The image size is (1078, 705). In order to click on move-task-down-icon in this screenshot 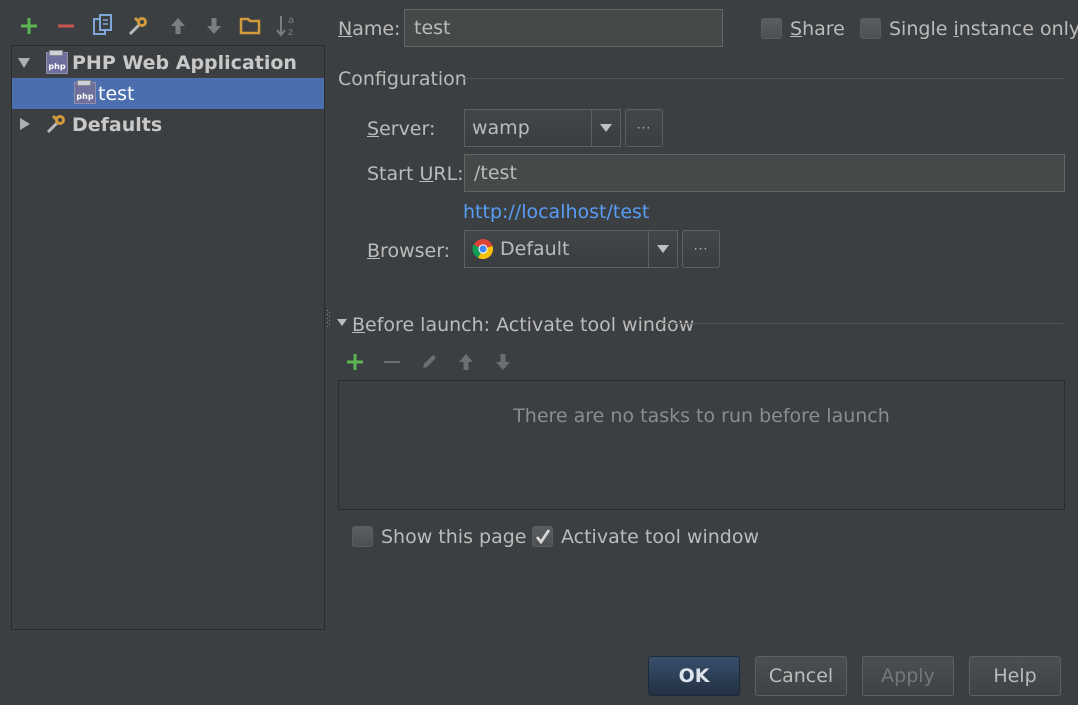, I will do `click(503, 362)`.